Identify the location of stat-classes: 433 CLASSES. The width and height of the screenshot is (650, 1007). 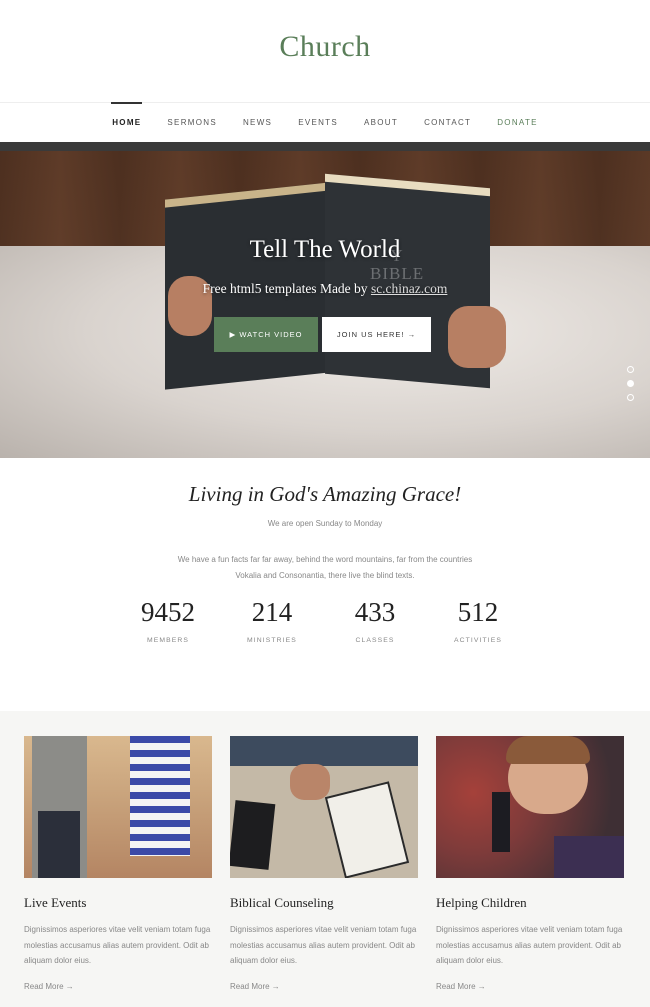
(375, 620).